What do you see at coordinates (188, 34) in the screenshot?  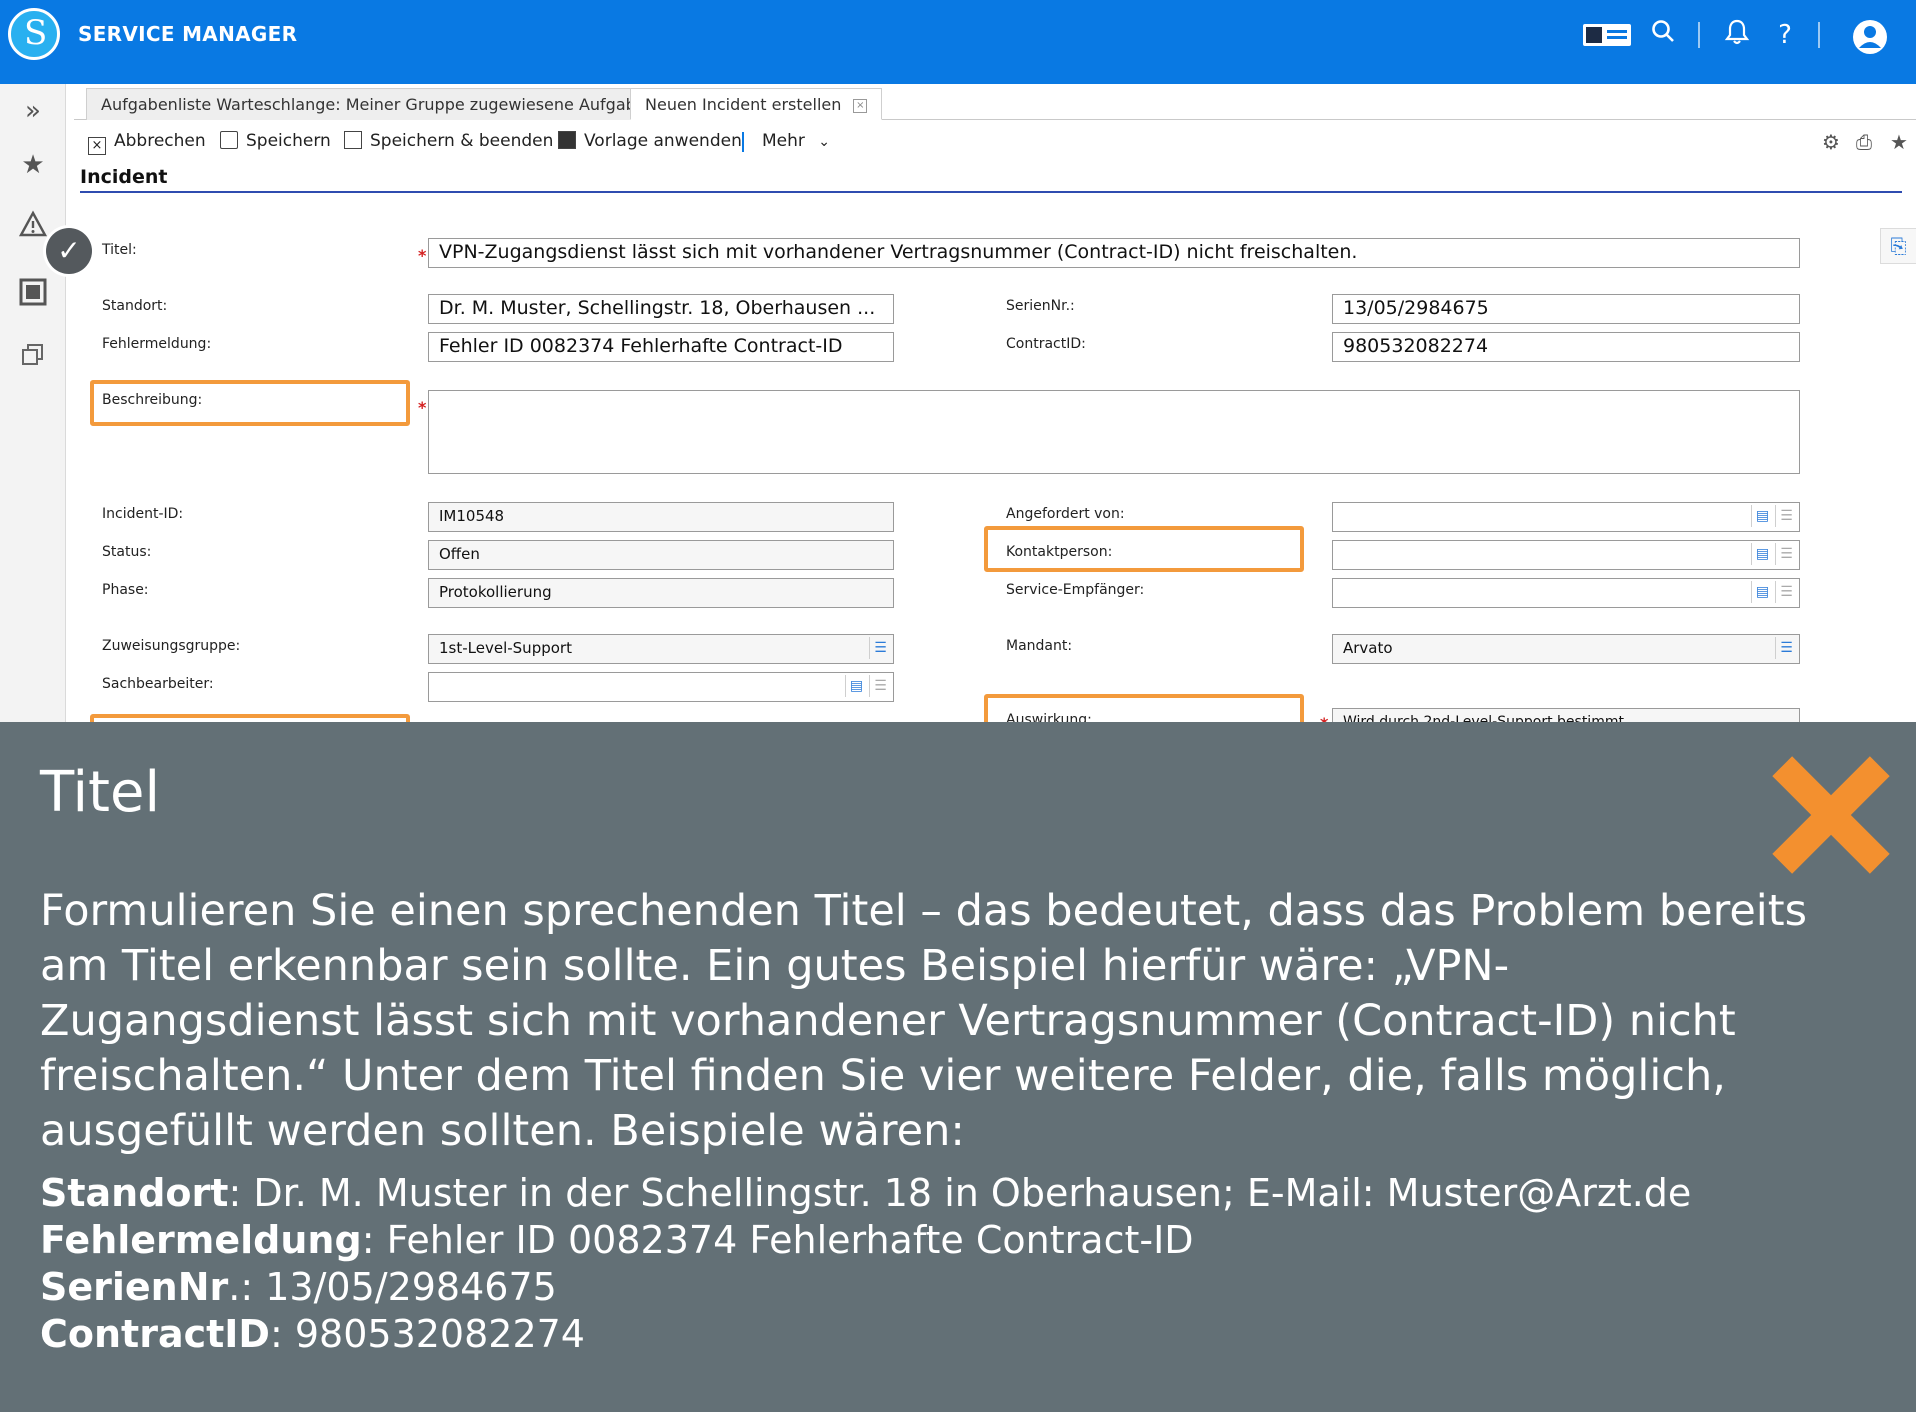 I see `app-title: SERVICE MANAGER` at bounding box center [188, 34].